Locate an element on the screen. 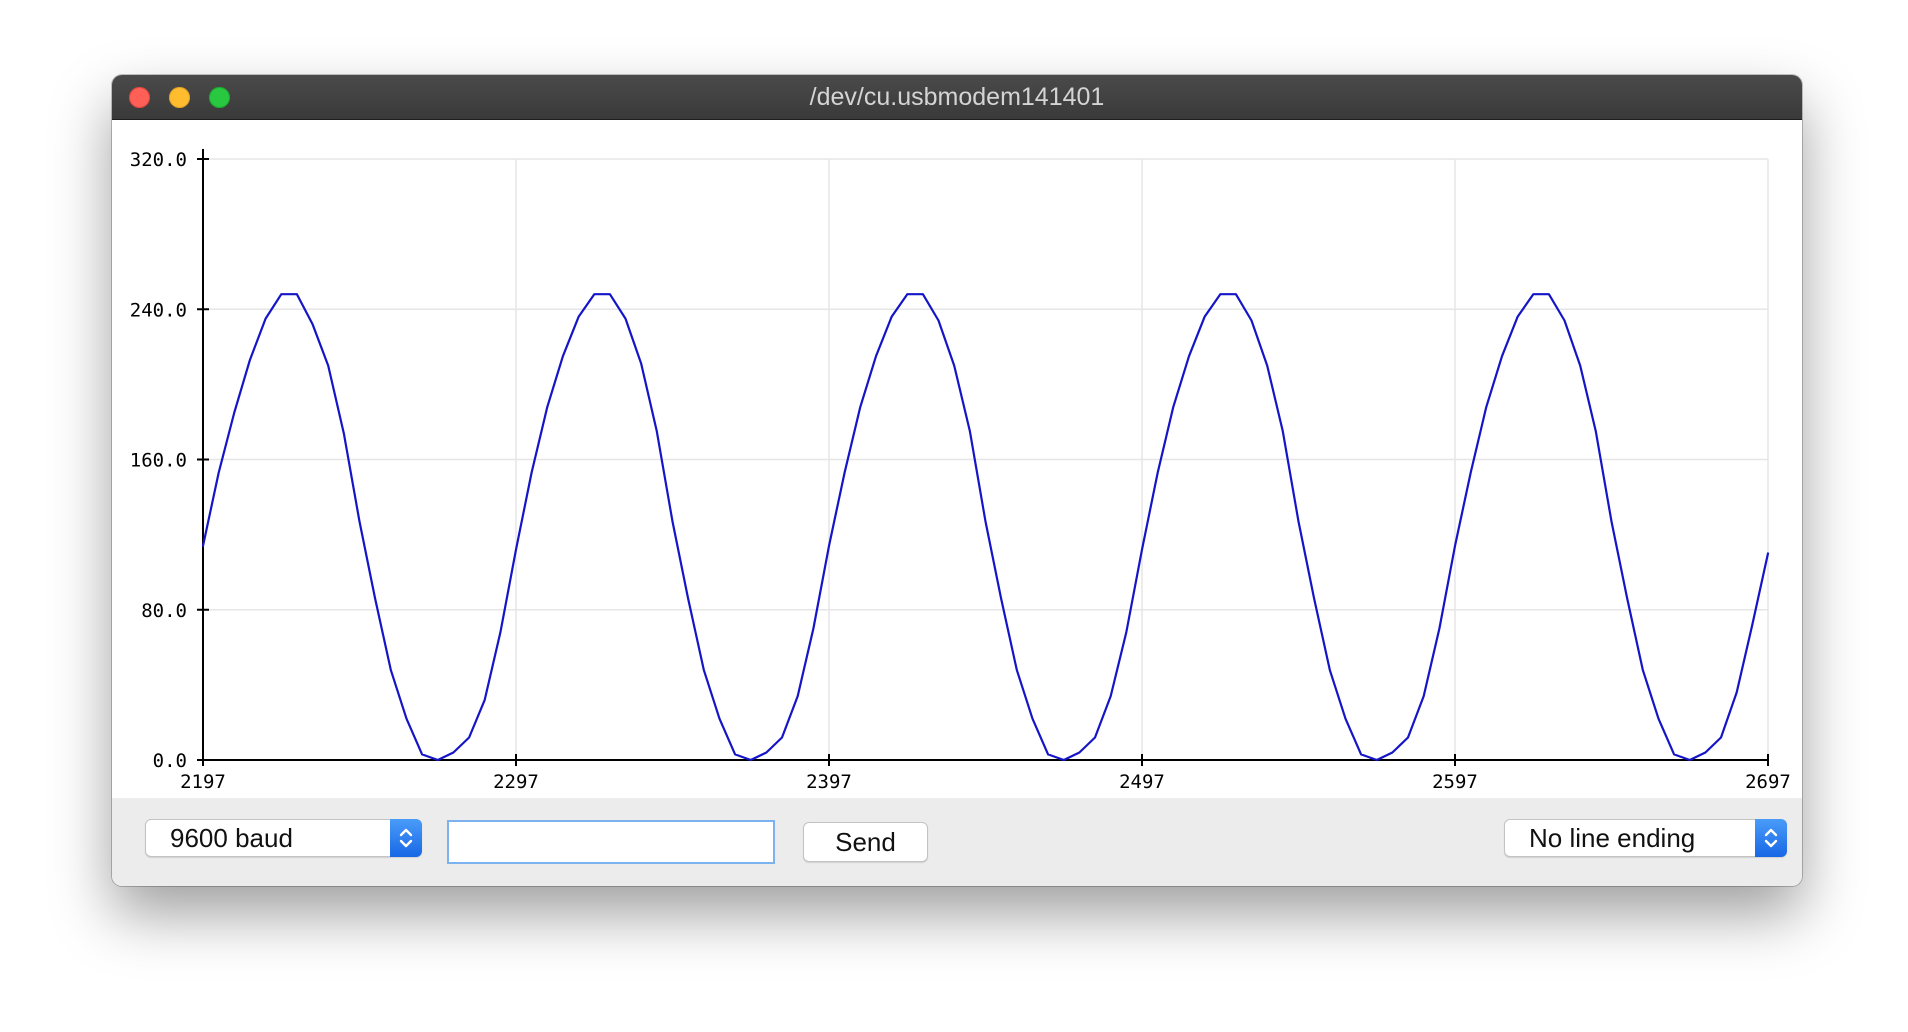 This screenshot has height=1032, width=1908. x-tick-label: 2197 is located at coordinates (203, 782).